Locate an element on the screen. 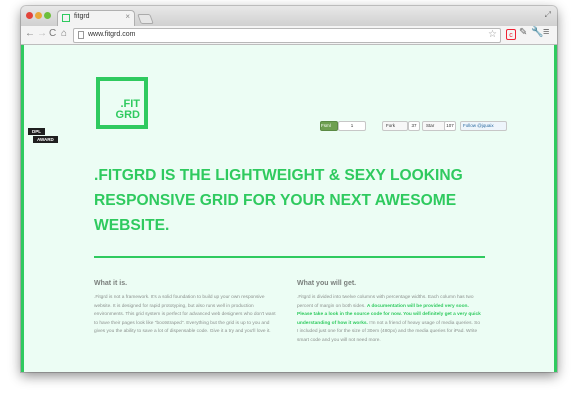  browser-toolbar: ← → C ⌂ www.fitgrd.com ☆ c ✎ 🔧 ≡ is located at coordinates (289, 35).